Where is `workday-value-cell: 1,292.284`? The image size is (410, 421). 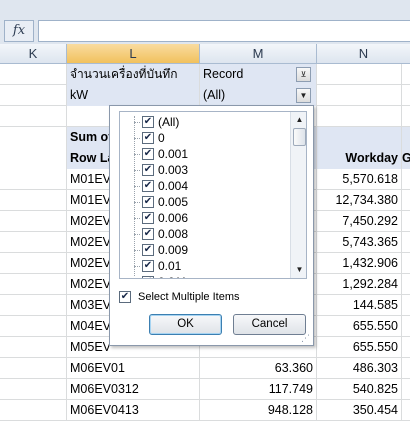 workday-value-cell: 1,292.284 is located at coordinates (359, 284).